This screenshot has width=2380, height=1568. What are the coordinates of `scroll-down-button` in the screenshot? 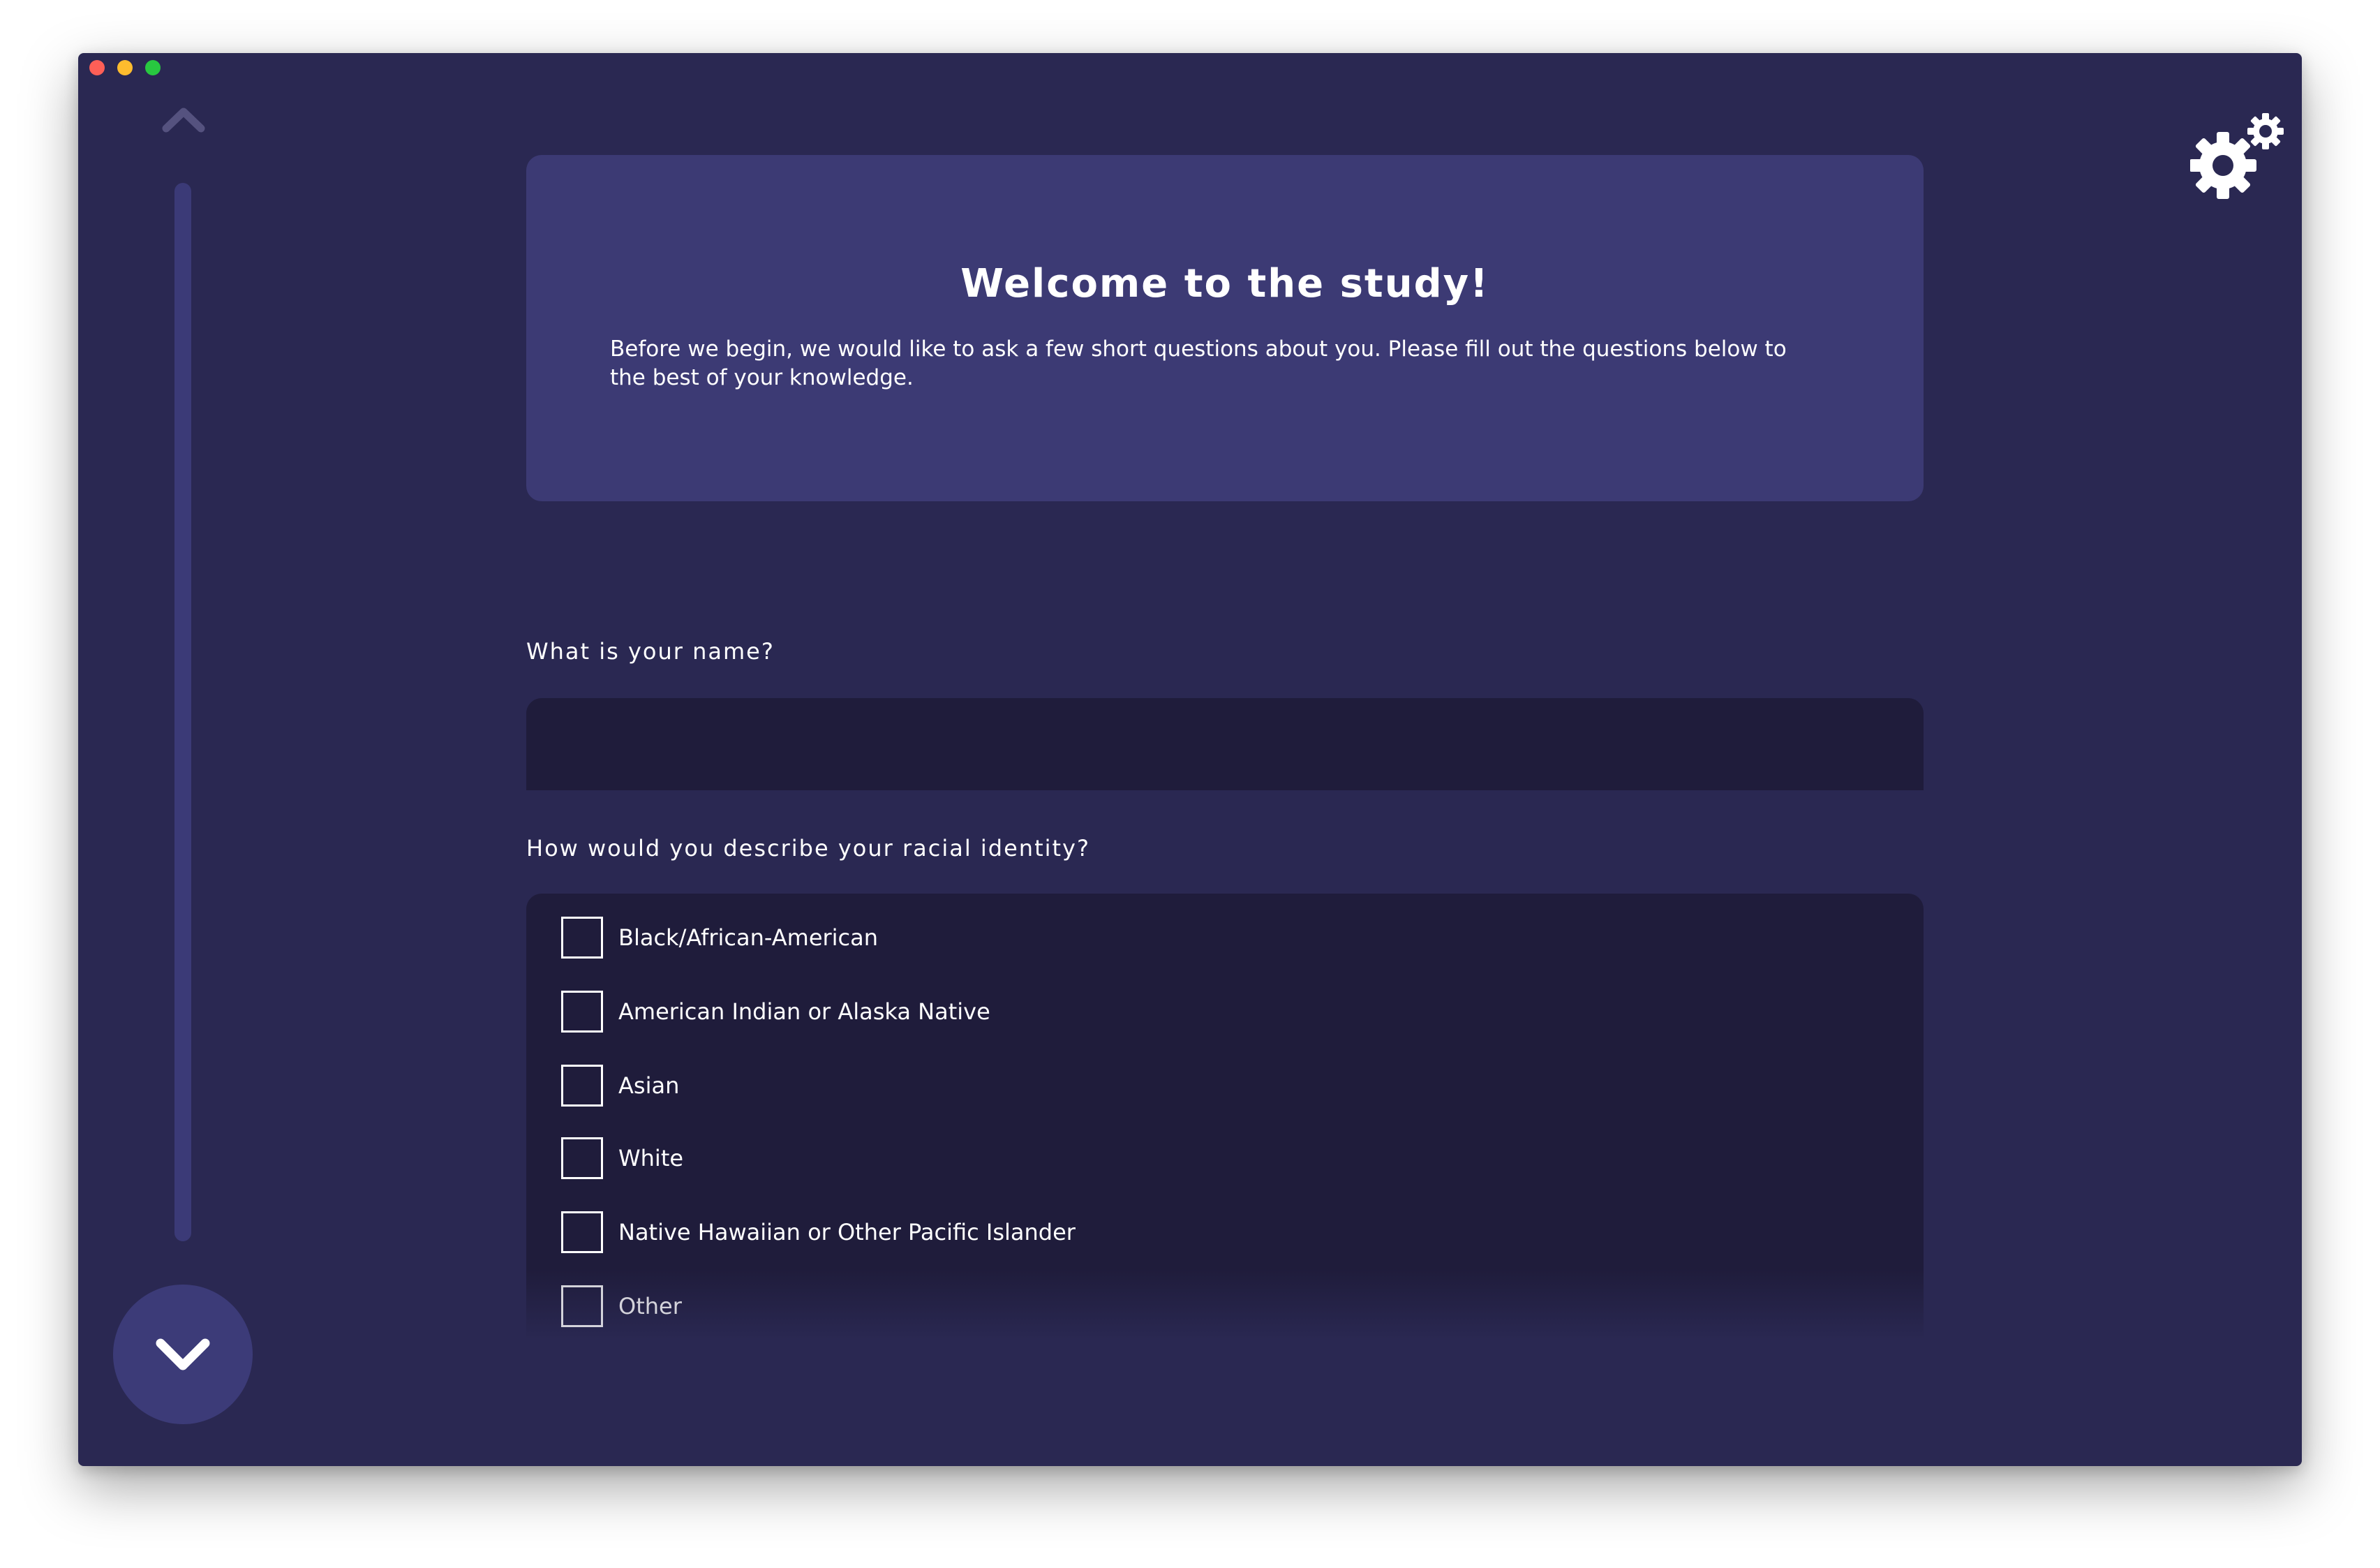 It's located at (183, 1355).